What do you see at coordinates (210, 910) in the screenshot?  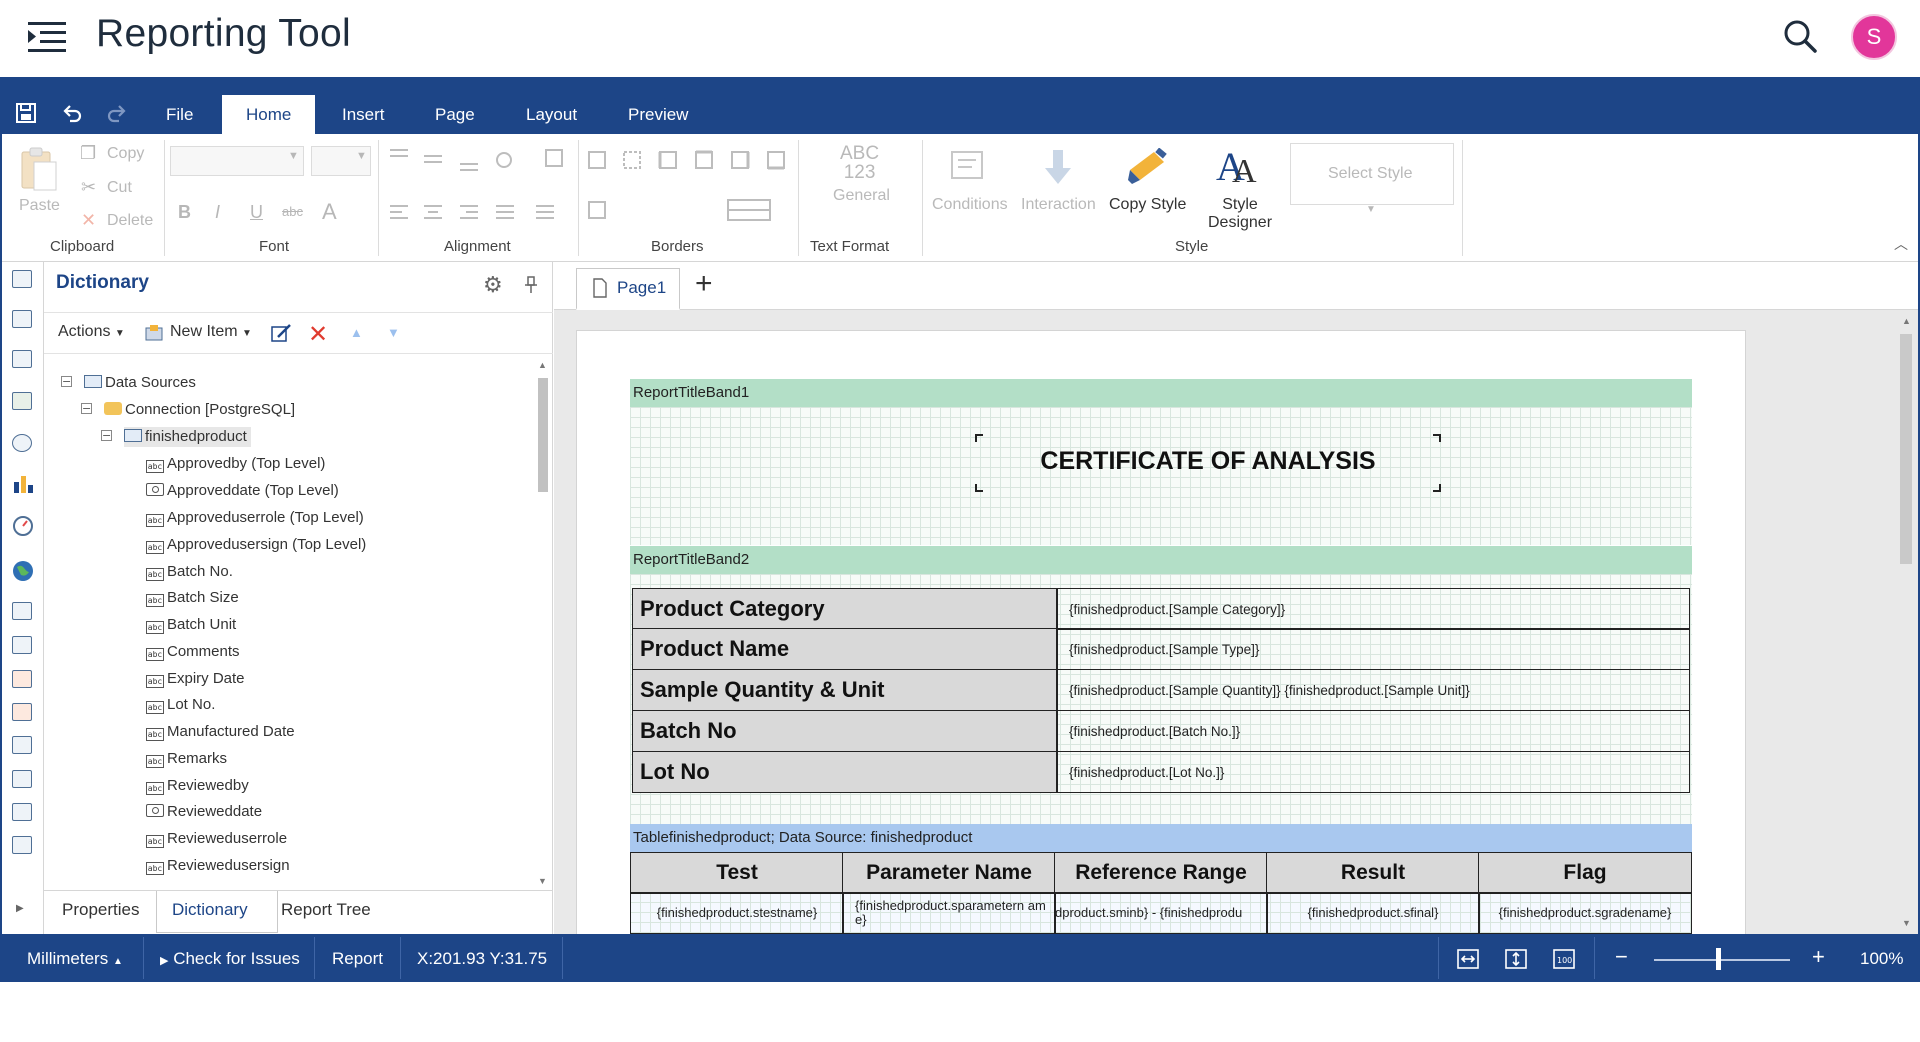 I see `tab-dictionary: Dictionary` at bounding box center [210, 910].